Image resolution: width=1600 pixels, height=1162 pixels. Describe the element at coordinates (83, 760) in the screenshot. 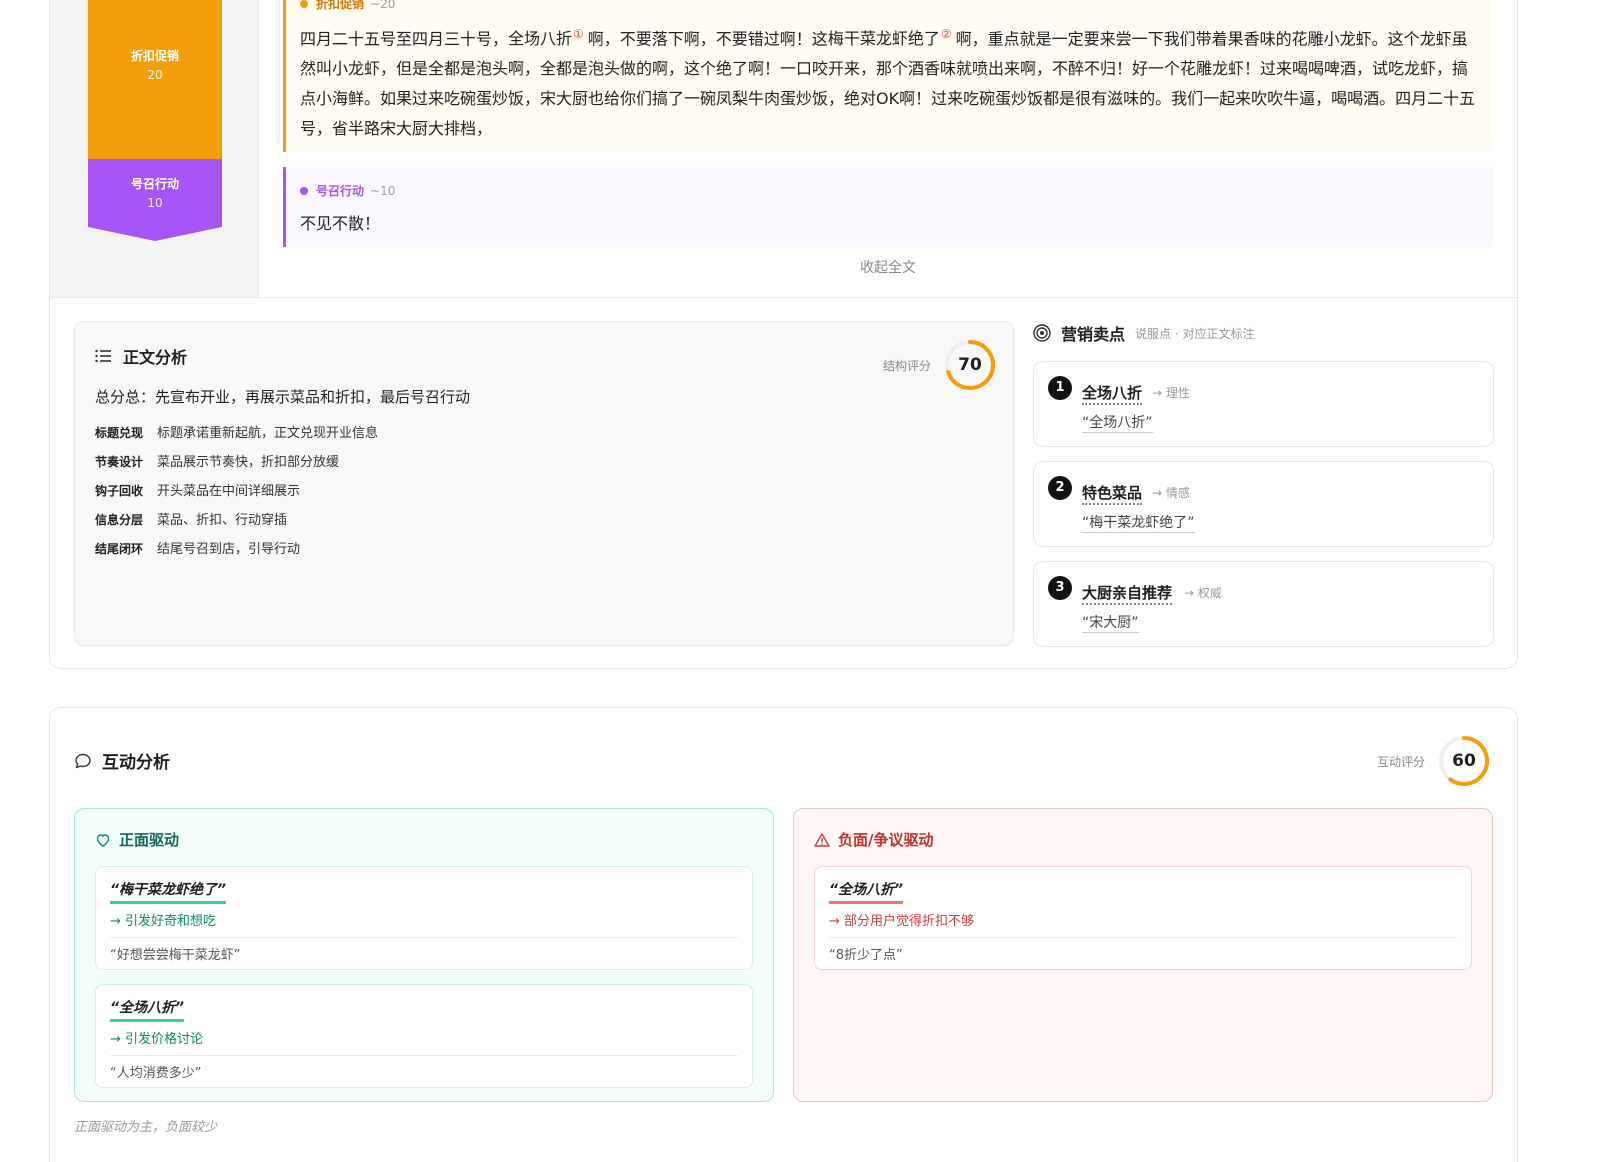

I see `chat-bubble-icon` at that location.